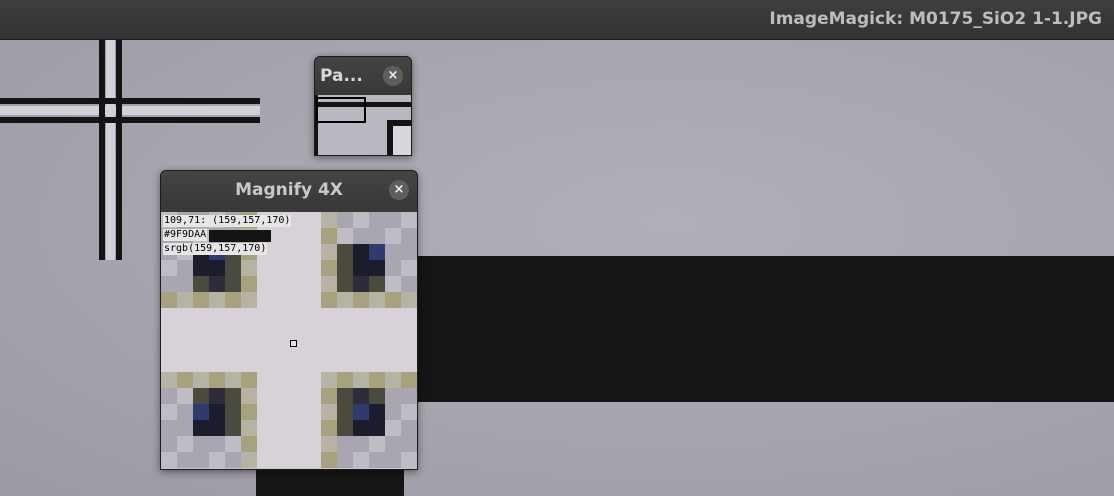 The width and height of the screenshot is (1114, 496). Describe the element at coordinates (399, 190) in the screenshot. I see `magnify-close-icon: ×` at that location.